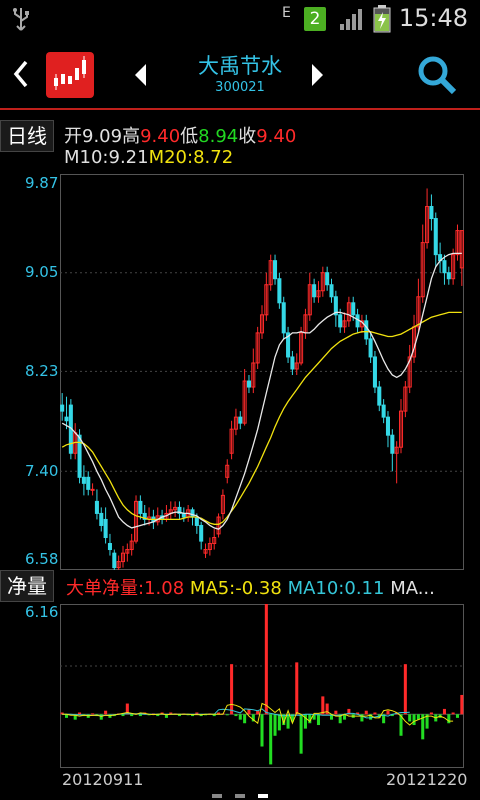 This screenshot has width=480, height=800. Describe the element at coordinates (27, 586) in the screenshot. I see `indicator-tab: 净量` at that location.